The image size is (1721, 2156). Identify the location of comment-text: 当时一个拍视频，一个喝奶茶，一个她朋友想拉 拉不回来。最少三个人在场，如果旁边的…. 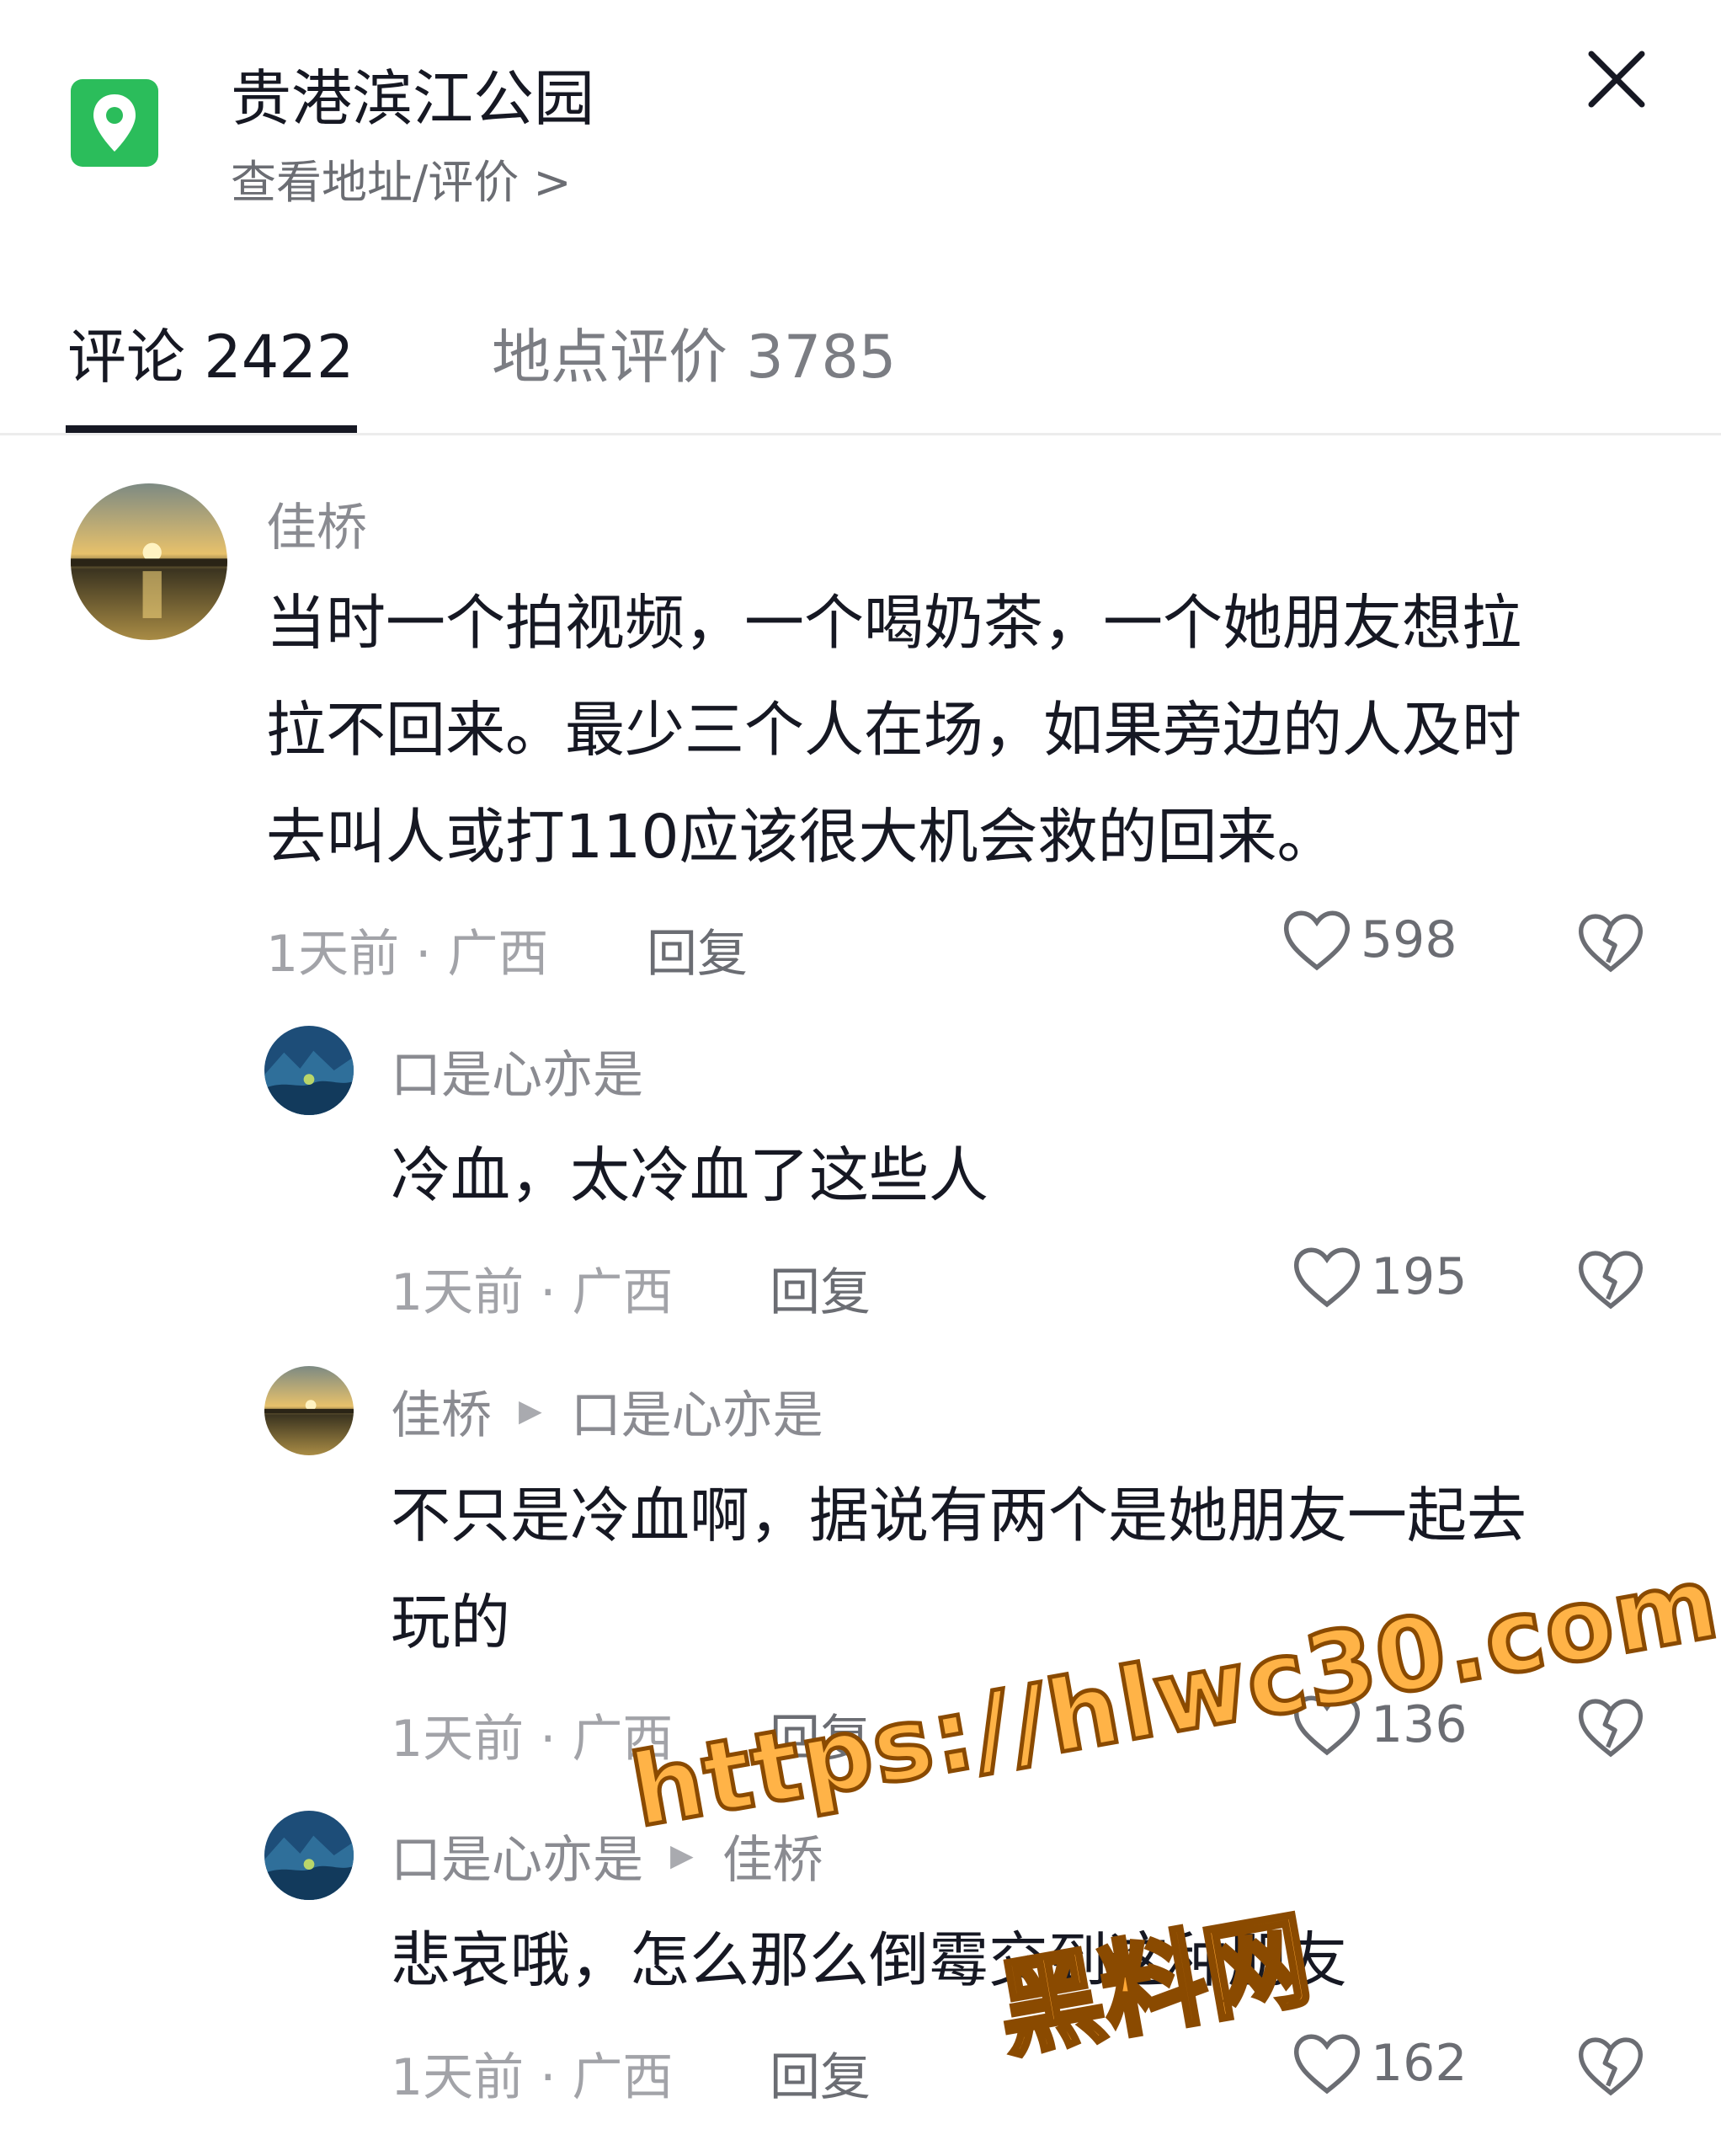
(893, 729).